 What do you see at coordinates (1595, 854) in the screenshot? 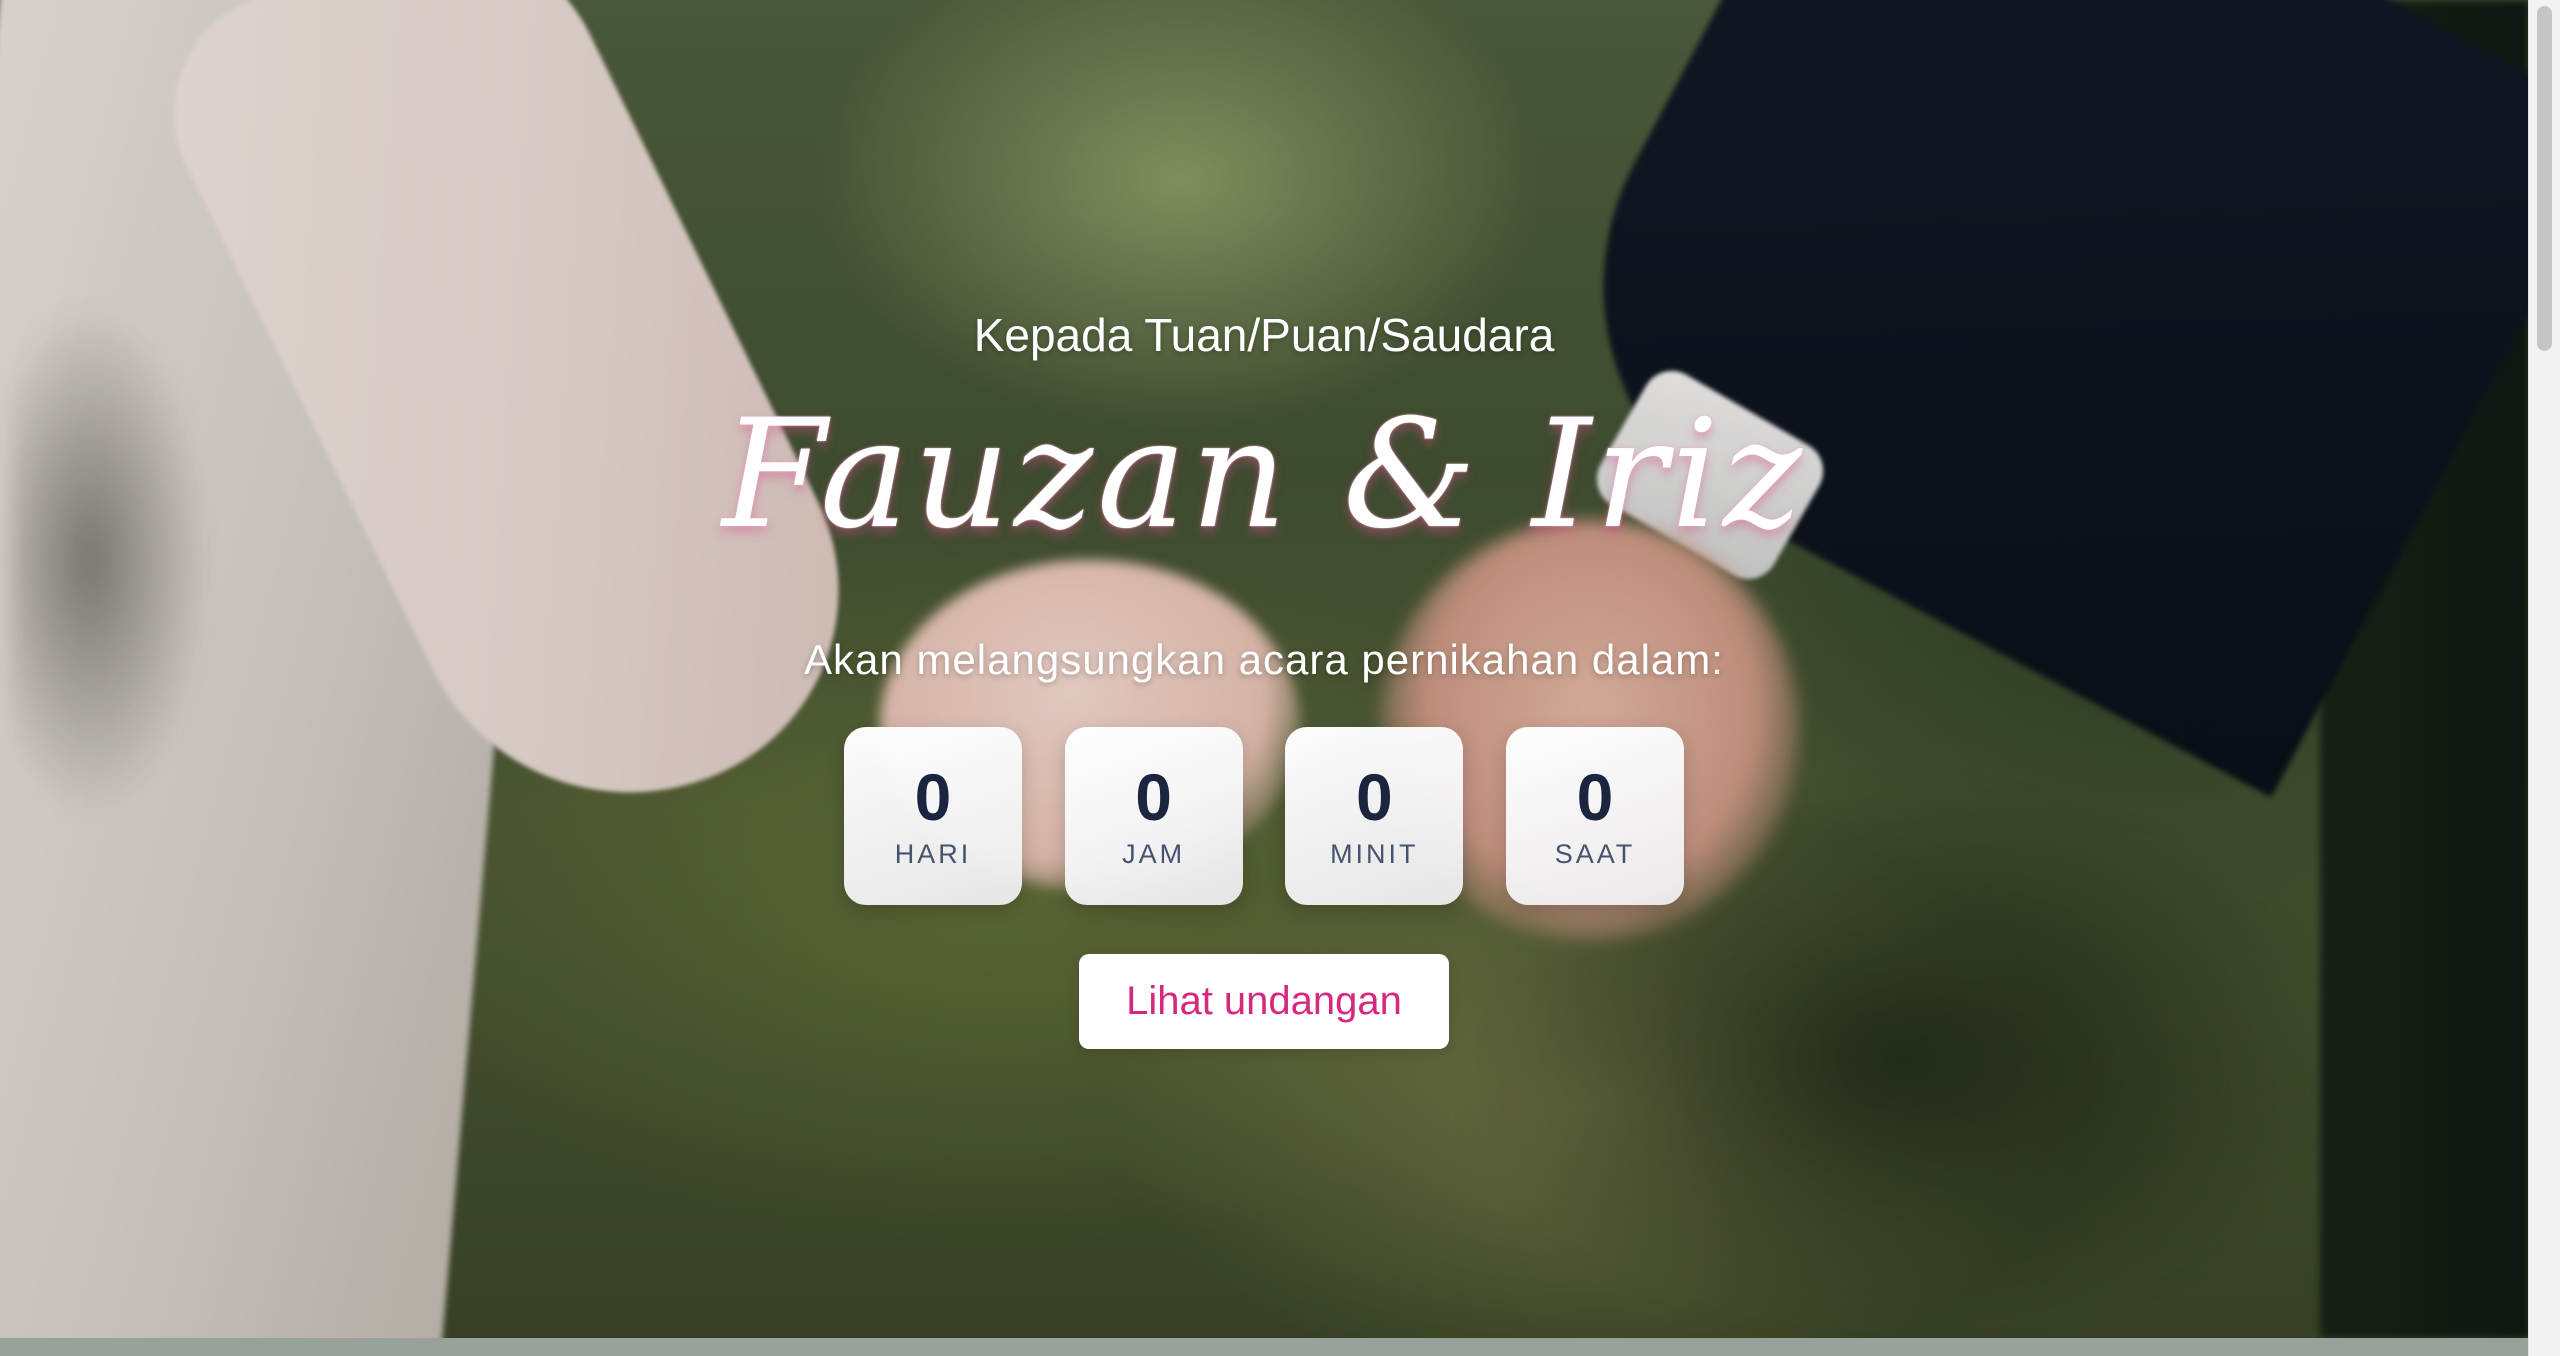
I see `countdown-seconds-label: SAAT` at bounding box center [1595, 854].